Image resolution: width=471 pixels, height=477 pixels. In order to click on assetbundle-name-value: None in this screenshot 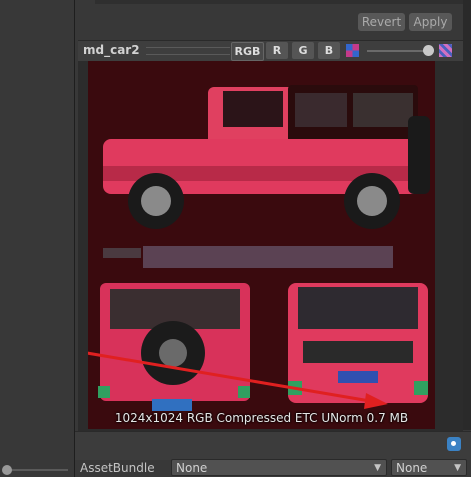, I will do `click(192, 468)`.